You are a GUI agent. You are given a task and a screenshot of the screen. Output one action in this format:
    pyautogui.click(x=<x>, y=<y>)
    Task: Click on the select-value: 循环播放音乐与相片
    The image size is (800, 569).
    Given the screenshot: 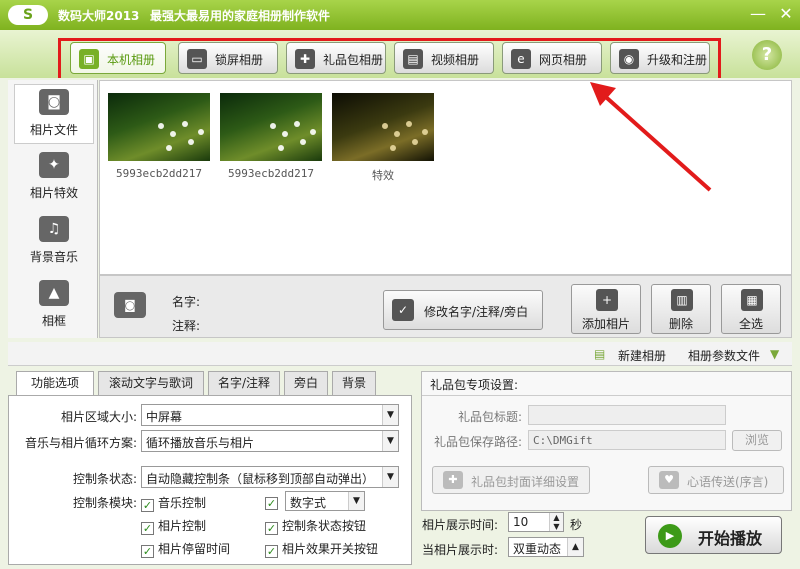 What is the action you would take?
    pyautogui.click(x=200, y=443)
    